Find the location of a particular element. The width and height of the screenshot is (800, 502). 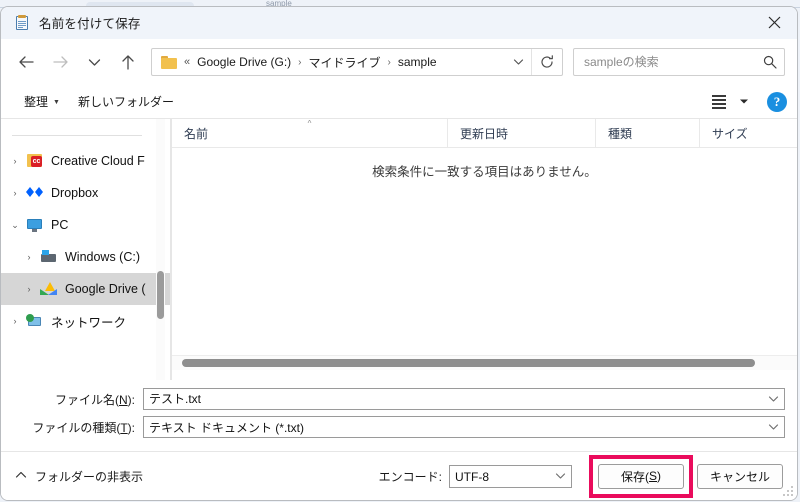

filetype-label: ファイルの種類(T): is located at coordinates (83, 427).